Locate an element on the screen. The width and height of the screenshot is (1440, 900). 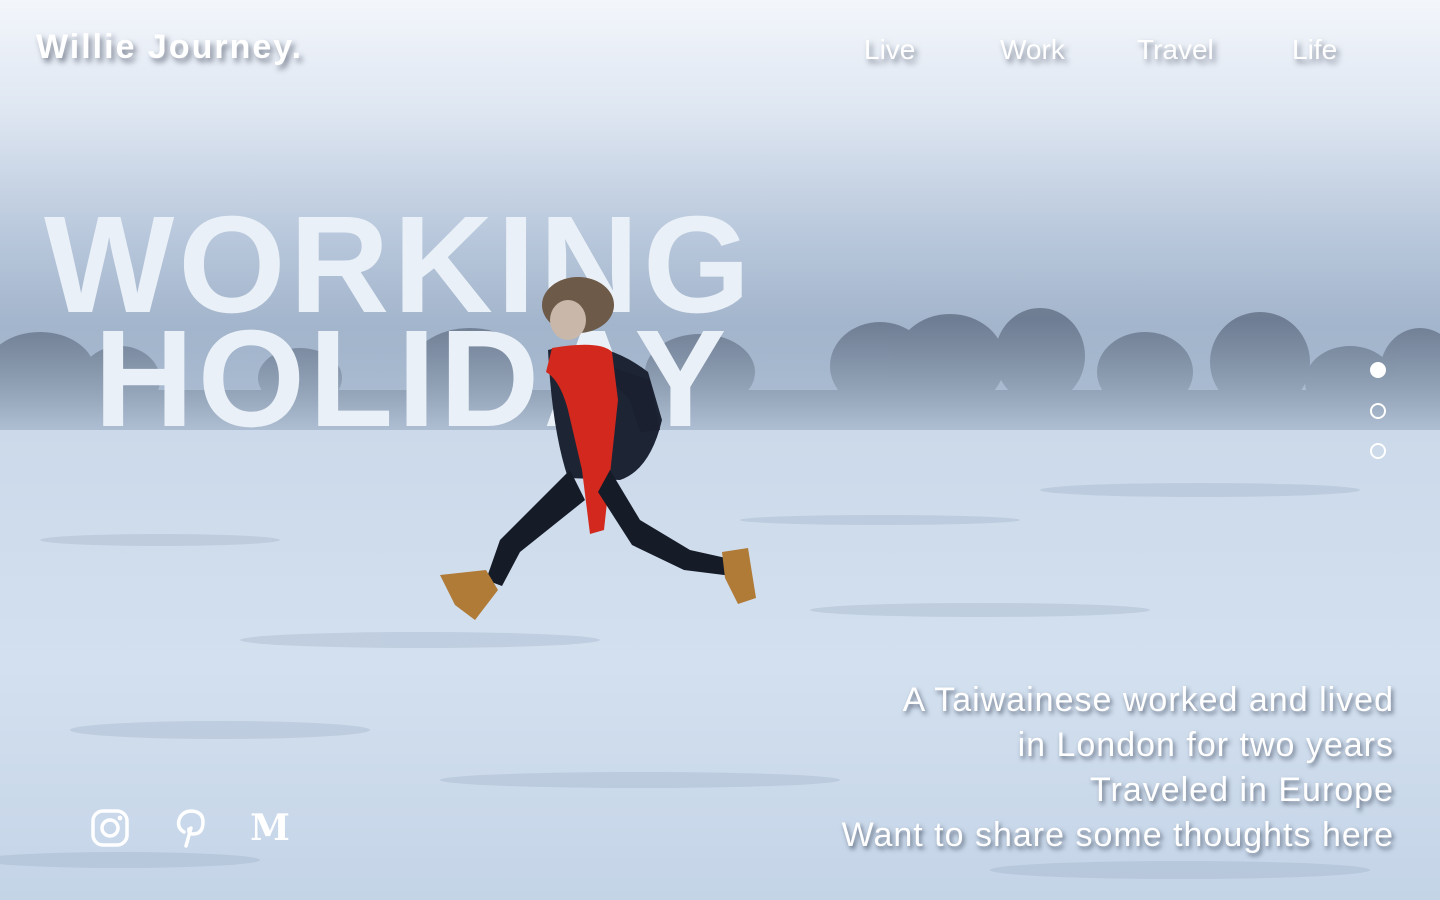
main-nav: Live Work Travel Life is located at coordinates (720, 54).